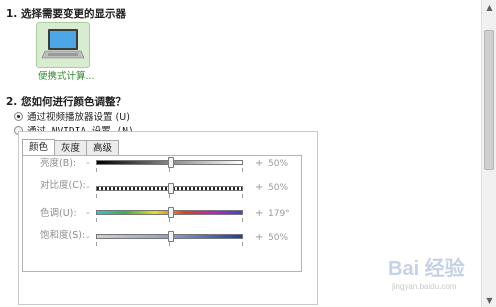  What do you see at coordinates (278, 164) in the screenshot?
I see `slider-value-brightness: 50%` at bounding box center [278, 164].